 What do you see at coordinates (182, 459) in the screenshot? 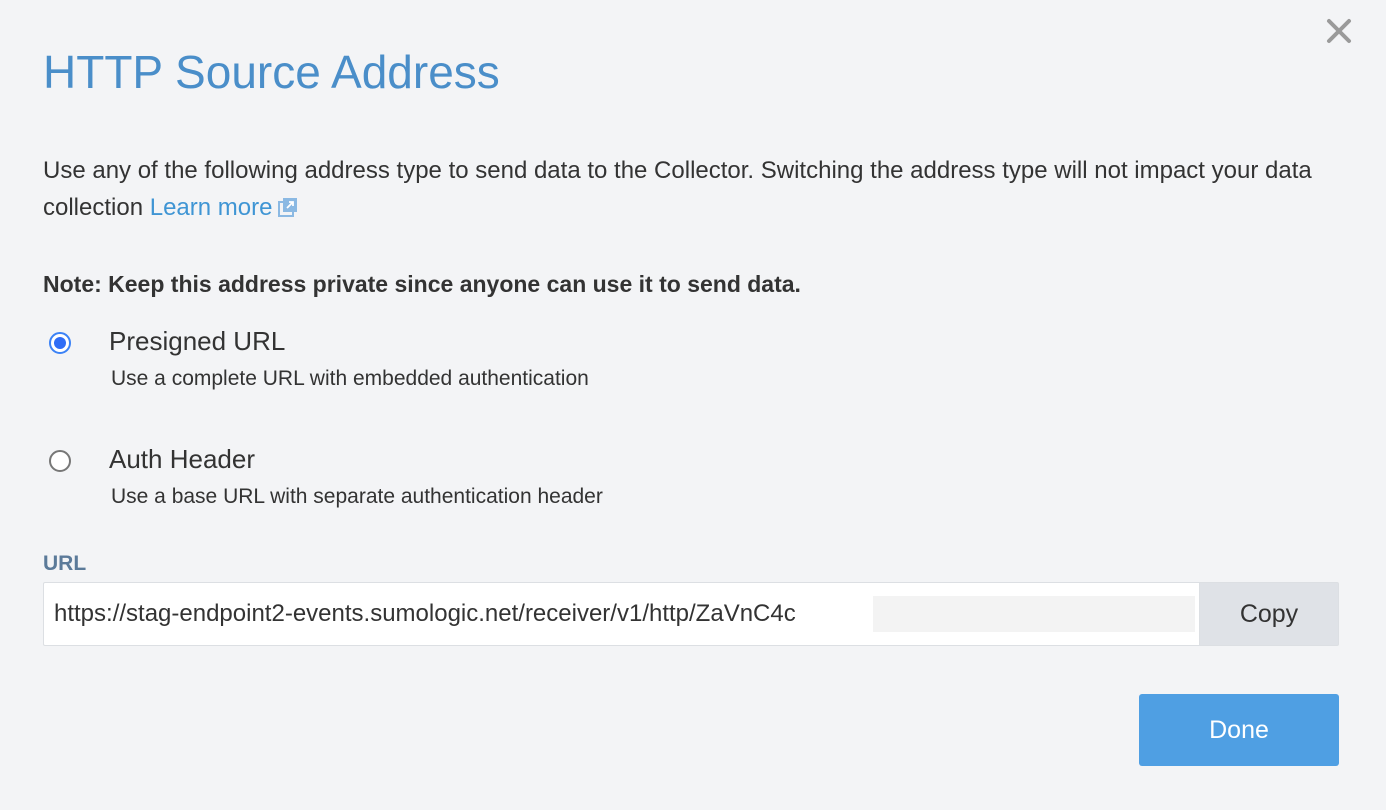
I see `auth-header-label: Auth Header` at bounding box center [182, 459].